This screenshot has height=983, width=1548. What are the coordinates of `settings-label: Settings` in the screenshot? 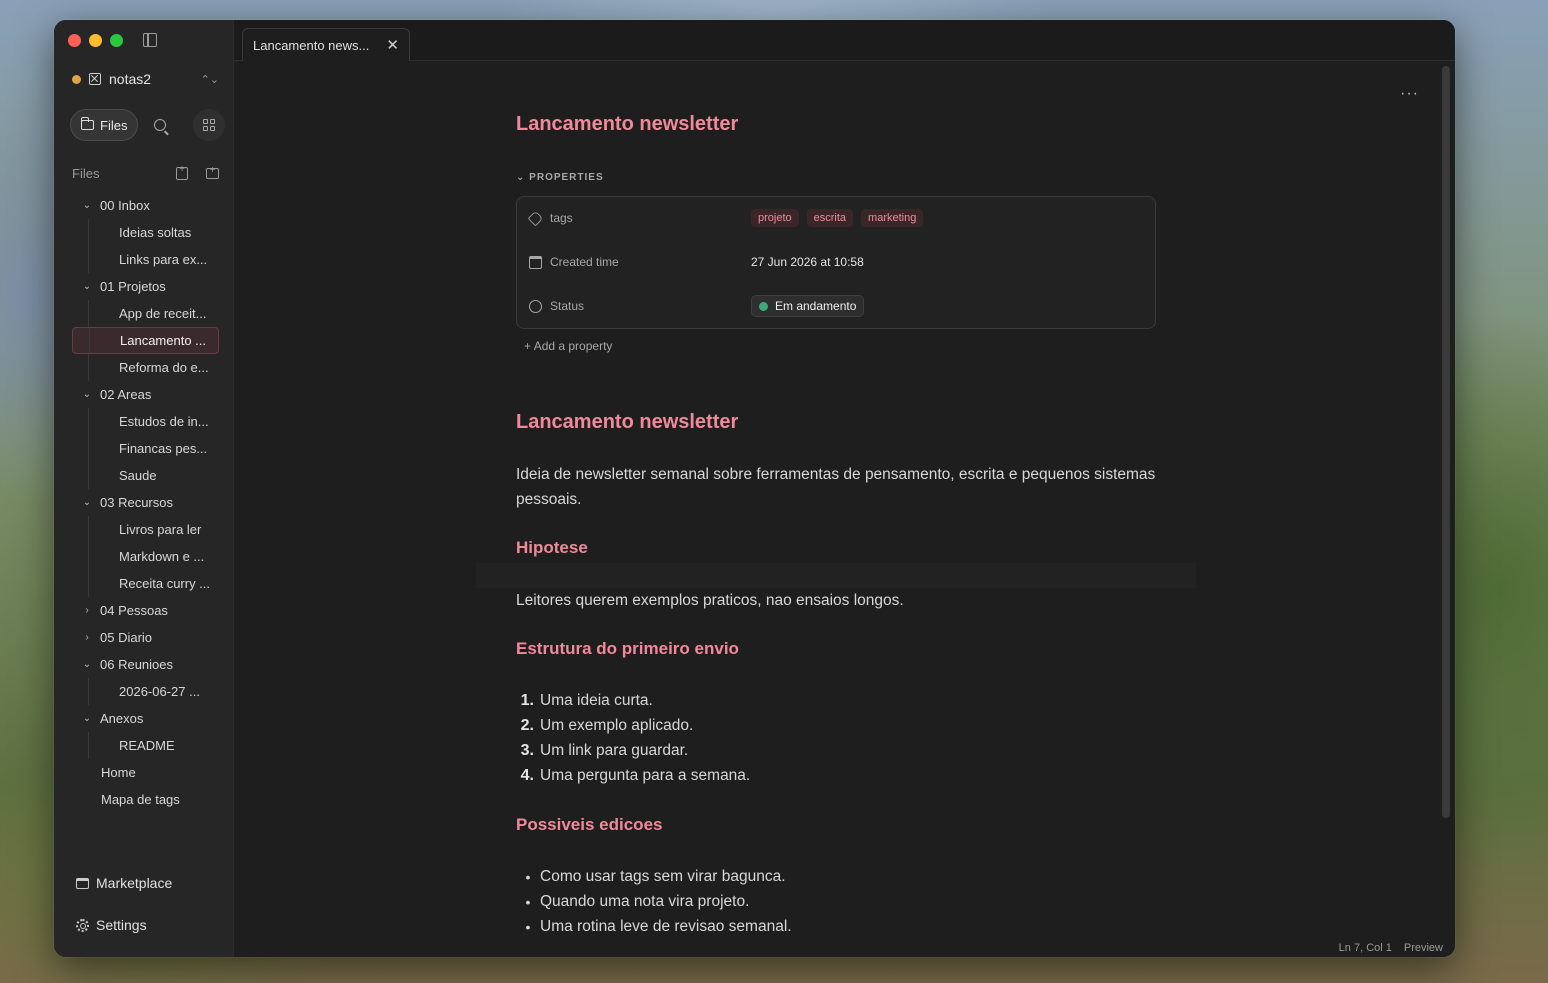 It's located at (121, 925).